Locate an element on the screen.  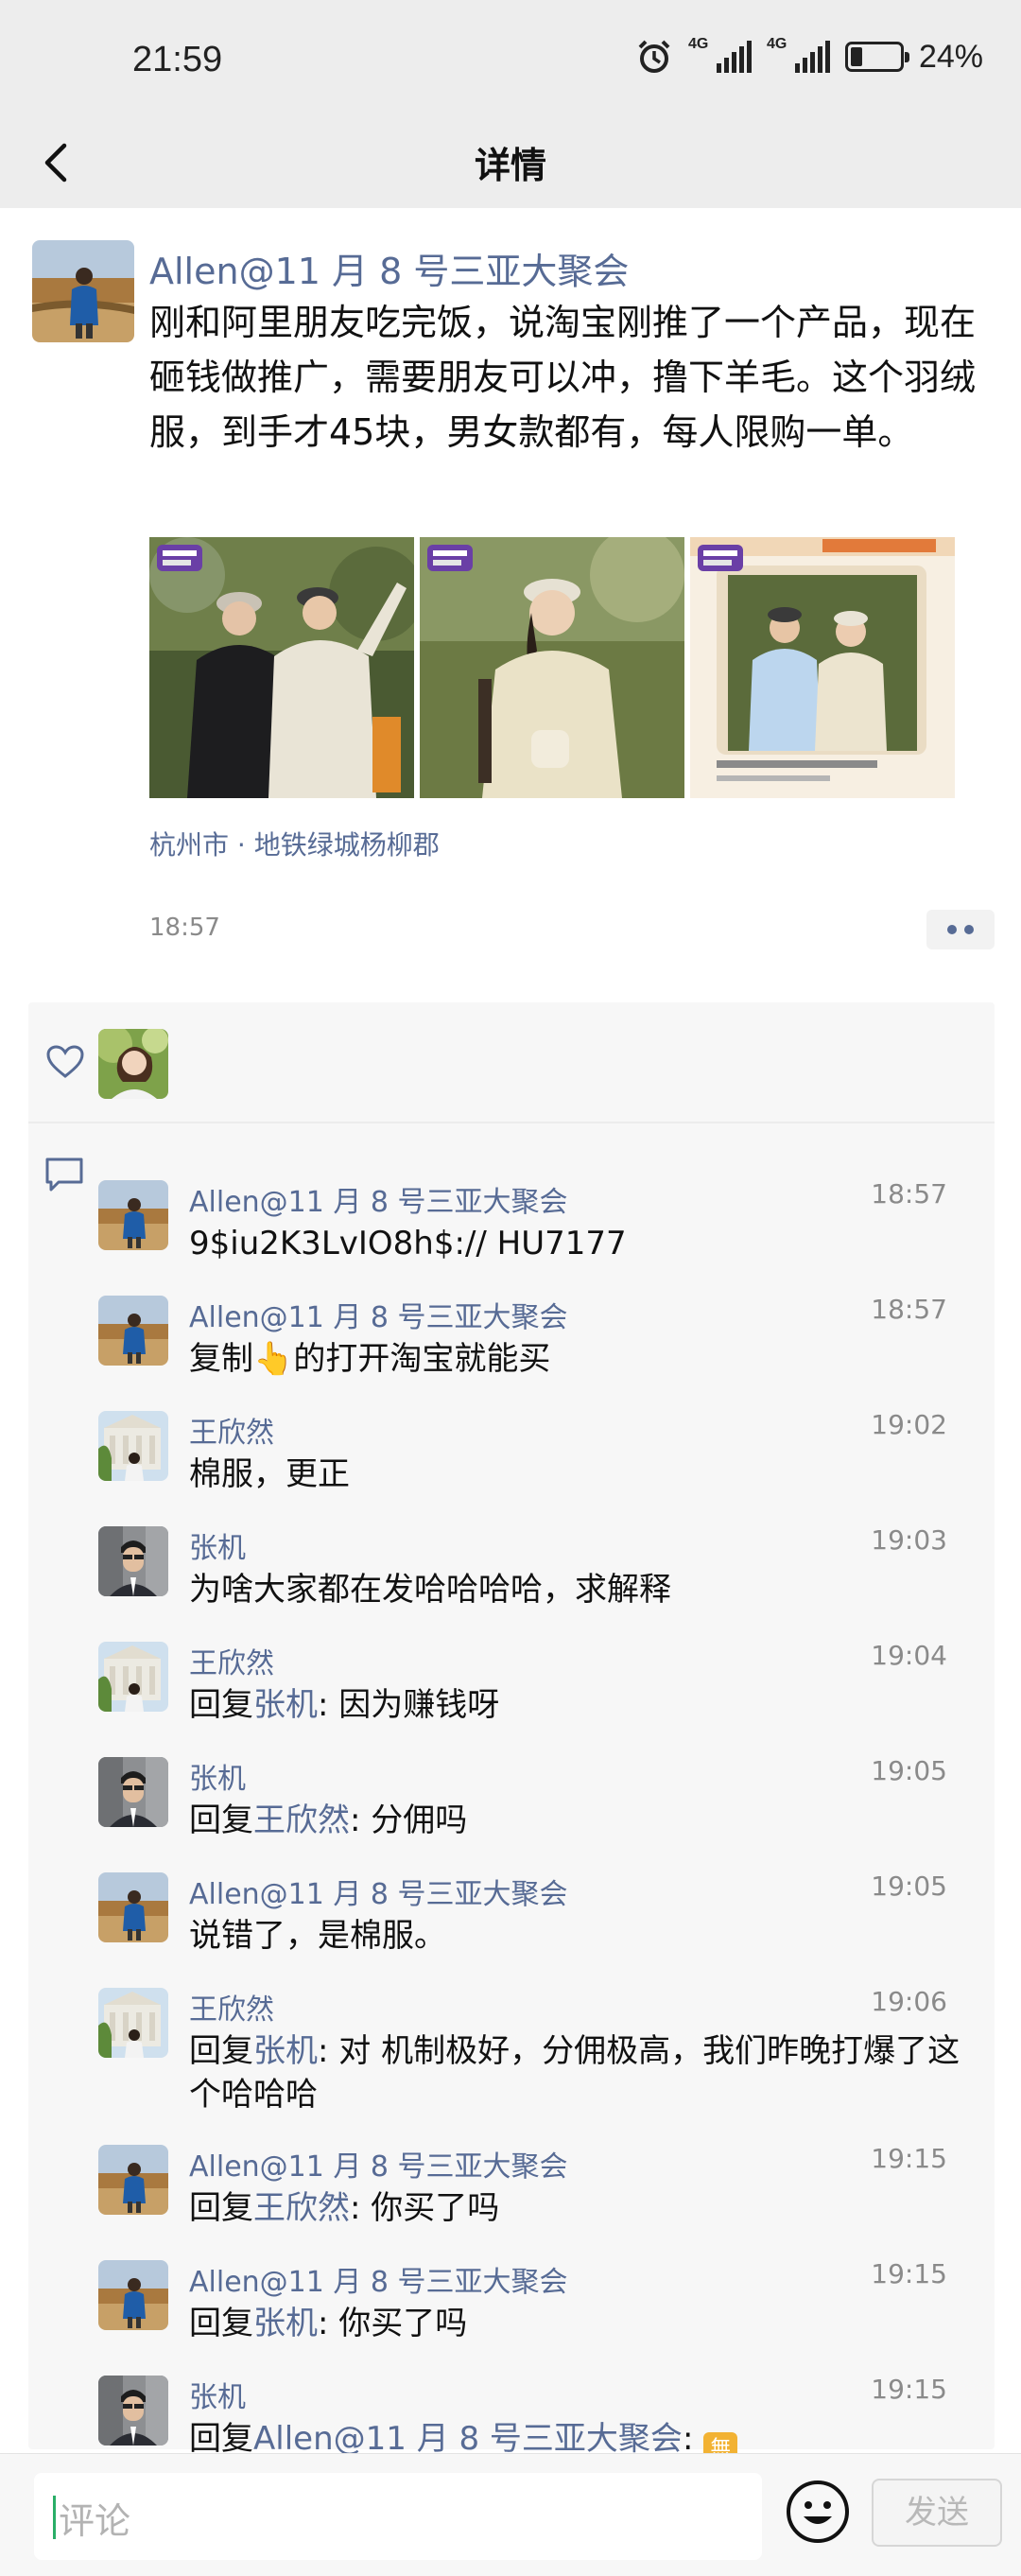
post-author-name: Allen@11 月 8 号三亚大聚会 is located at coordinates (389, 268).